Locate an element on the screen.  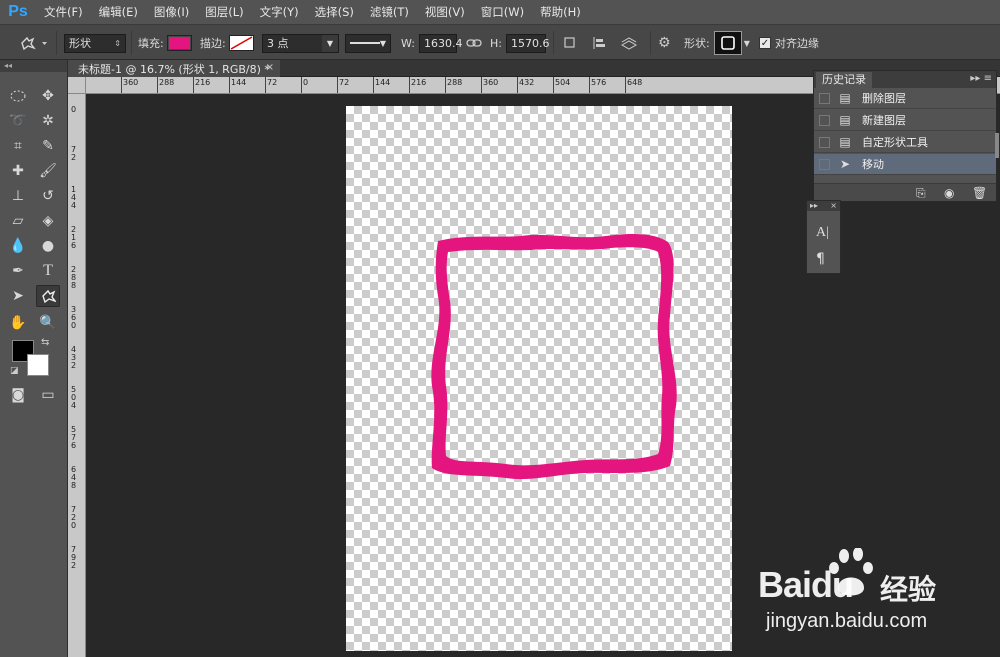
panel-scrollbar is located at coordinates (997, 145).